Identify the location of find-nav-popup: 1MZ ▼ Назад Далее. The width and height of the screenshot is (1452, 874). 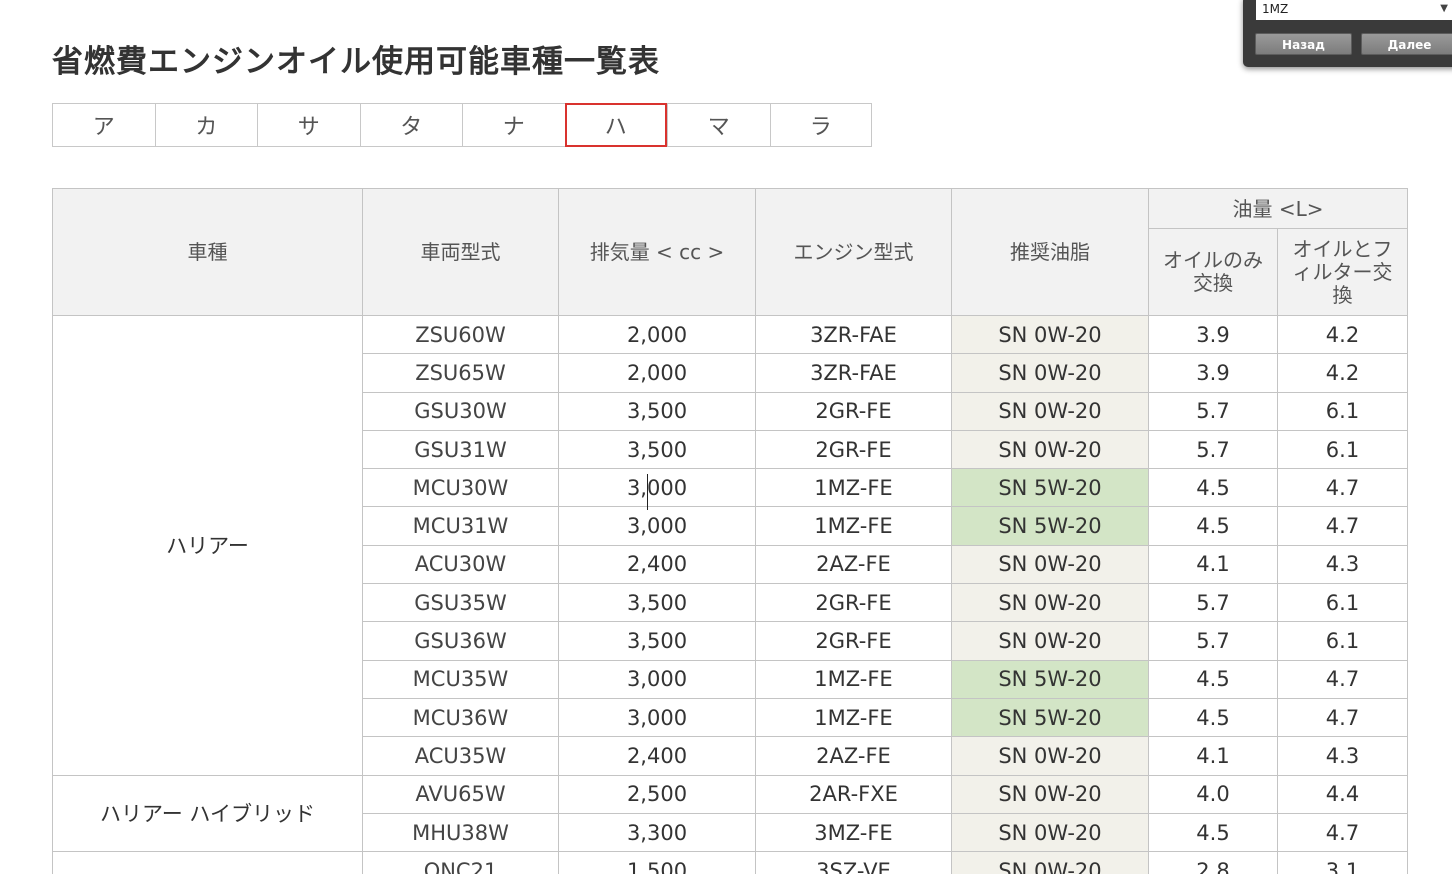
(1347, 33).